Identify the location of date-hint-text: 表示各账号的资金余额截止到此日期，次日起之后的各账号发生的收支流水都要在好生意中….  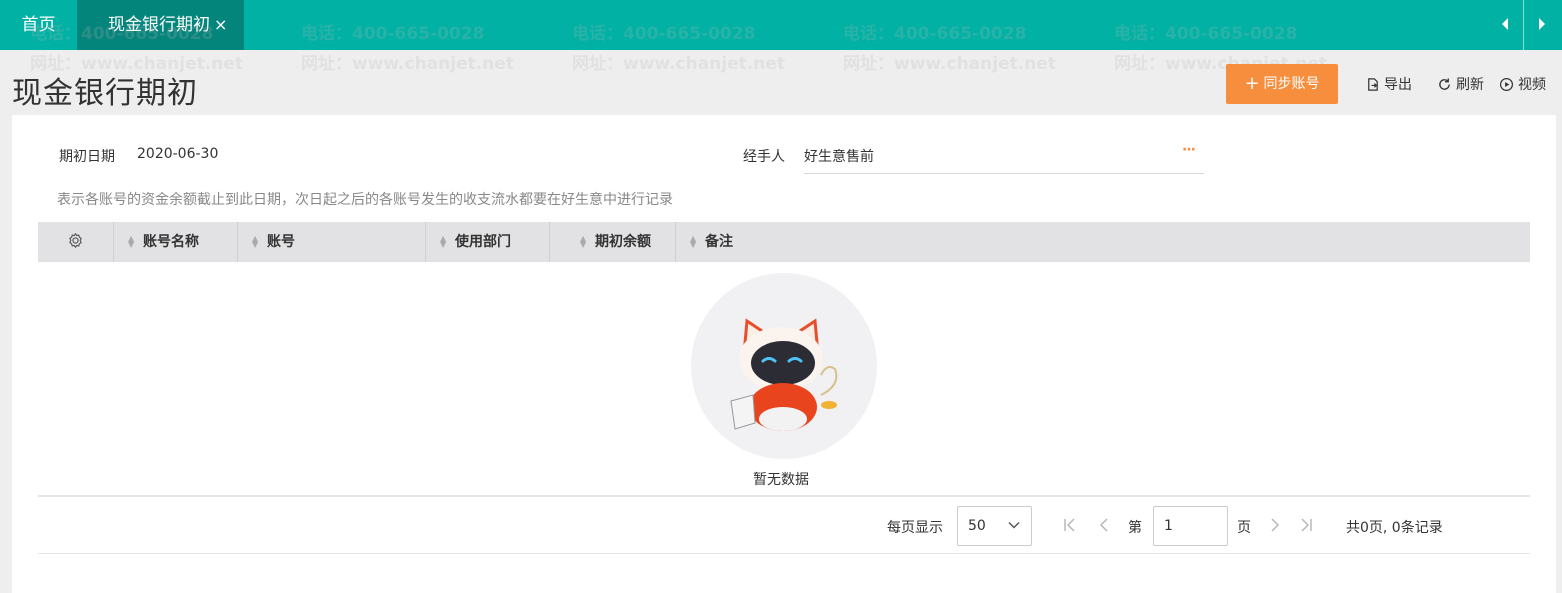
(365, 200).